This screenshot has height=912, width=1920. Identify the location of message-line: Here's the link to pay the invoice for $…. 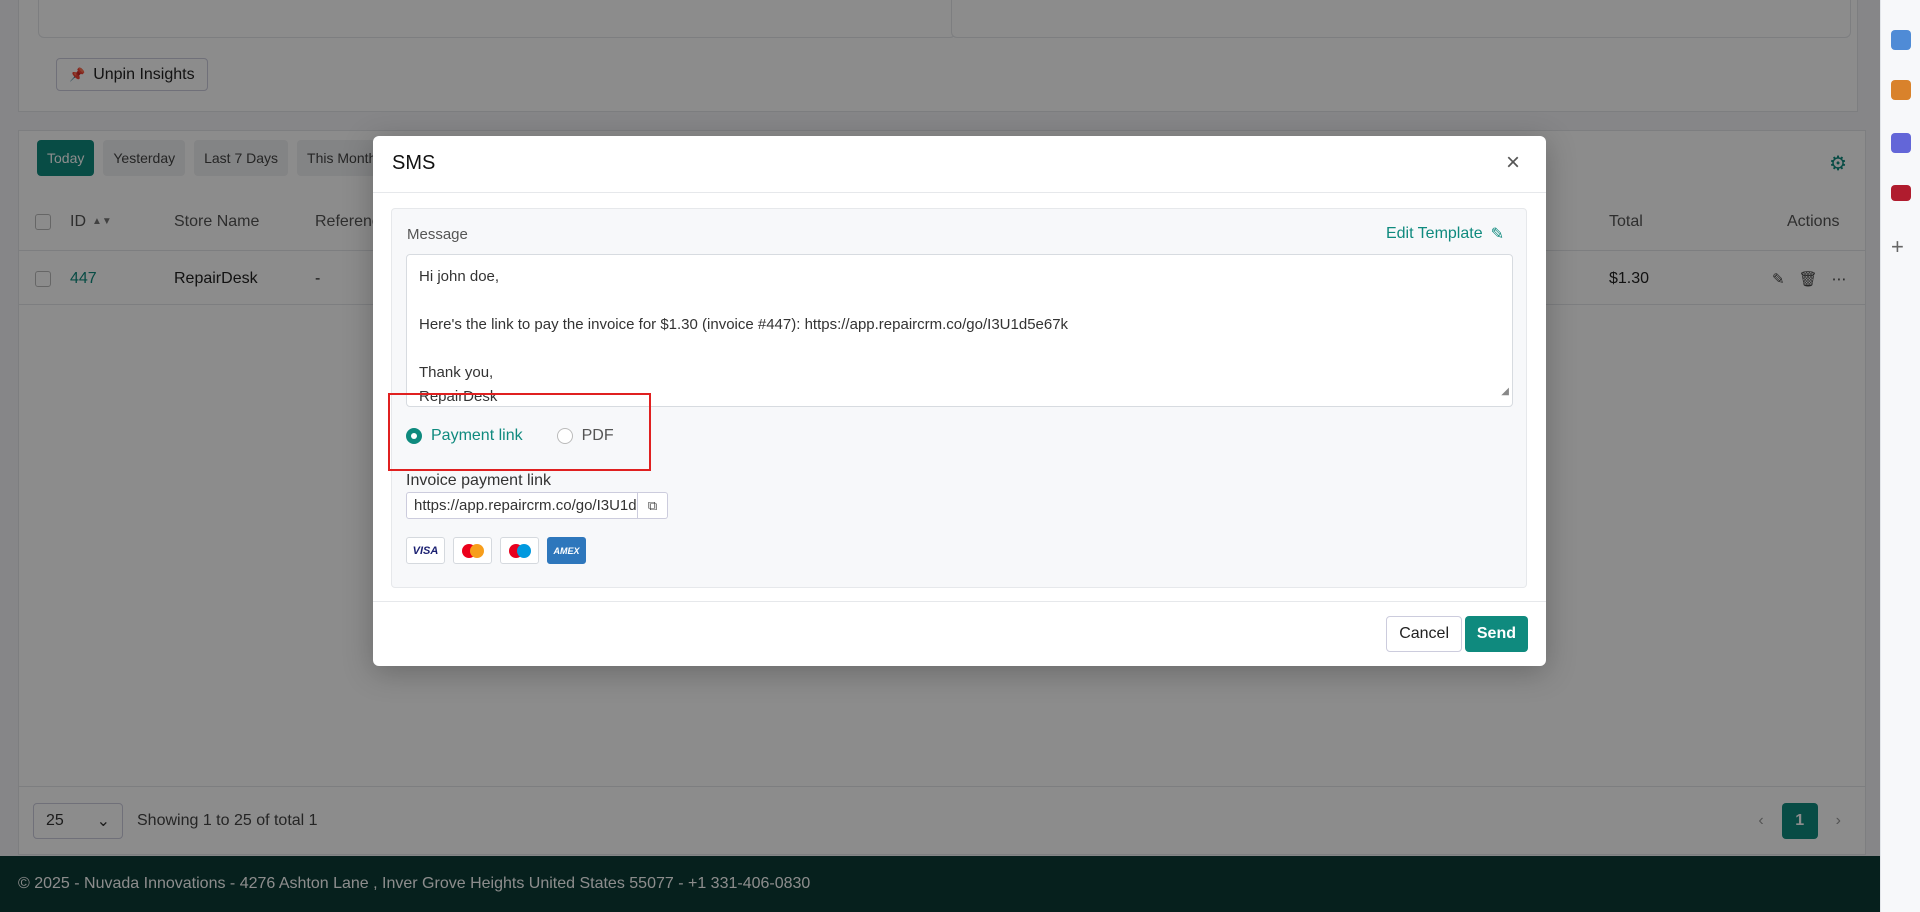
(744, 324).